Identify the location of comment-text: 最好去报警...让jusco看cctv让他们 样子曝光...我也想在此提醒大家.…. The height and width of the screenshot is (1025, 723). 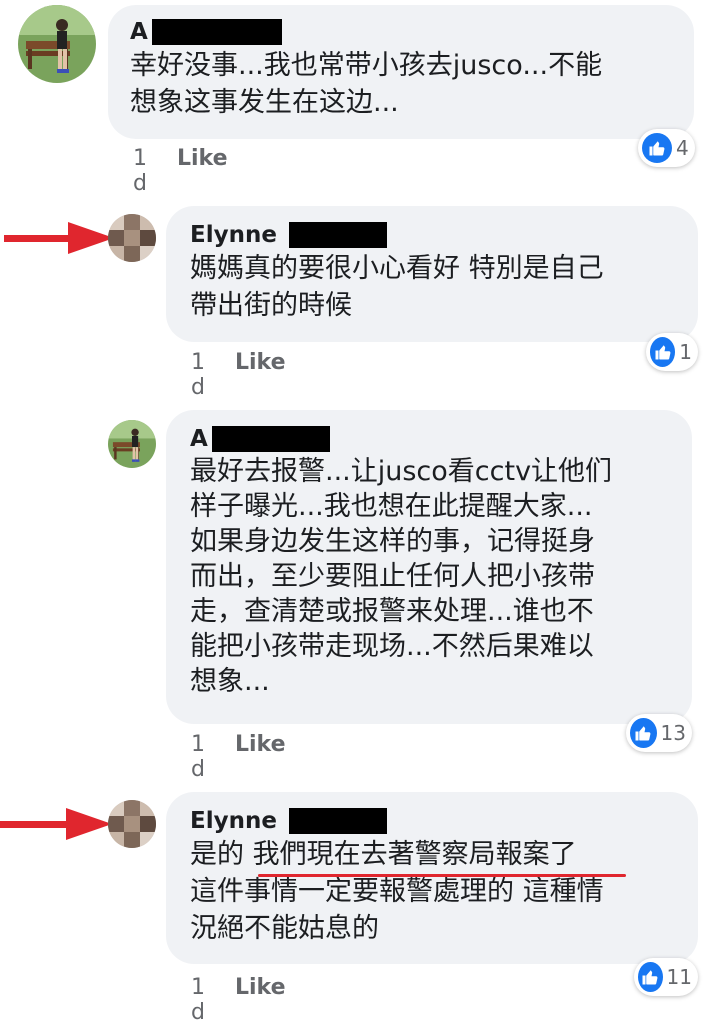
(401, 576).